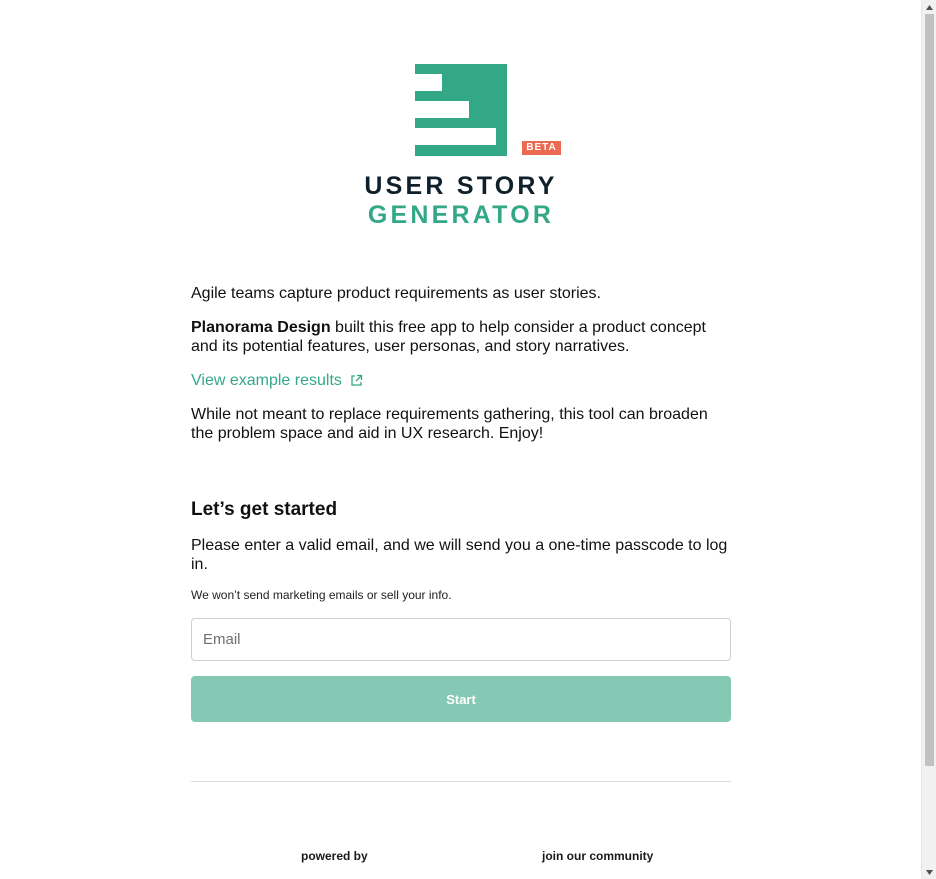 The image size is (936, 879). What do you see at coordinates (455, 136) in the screenshot?
I see `logo-bar-long` at bounding box center [455, 136].